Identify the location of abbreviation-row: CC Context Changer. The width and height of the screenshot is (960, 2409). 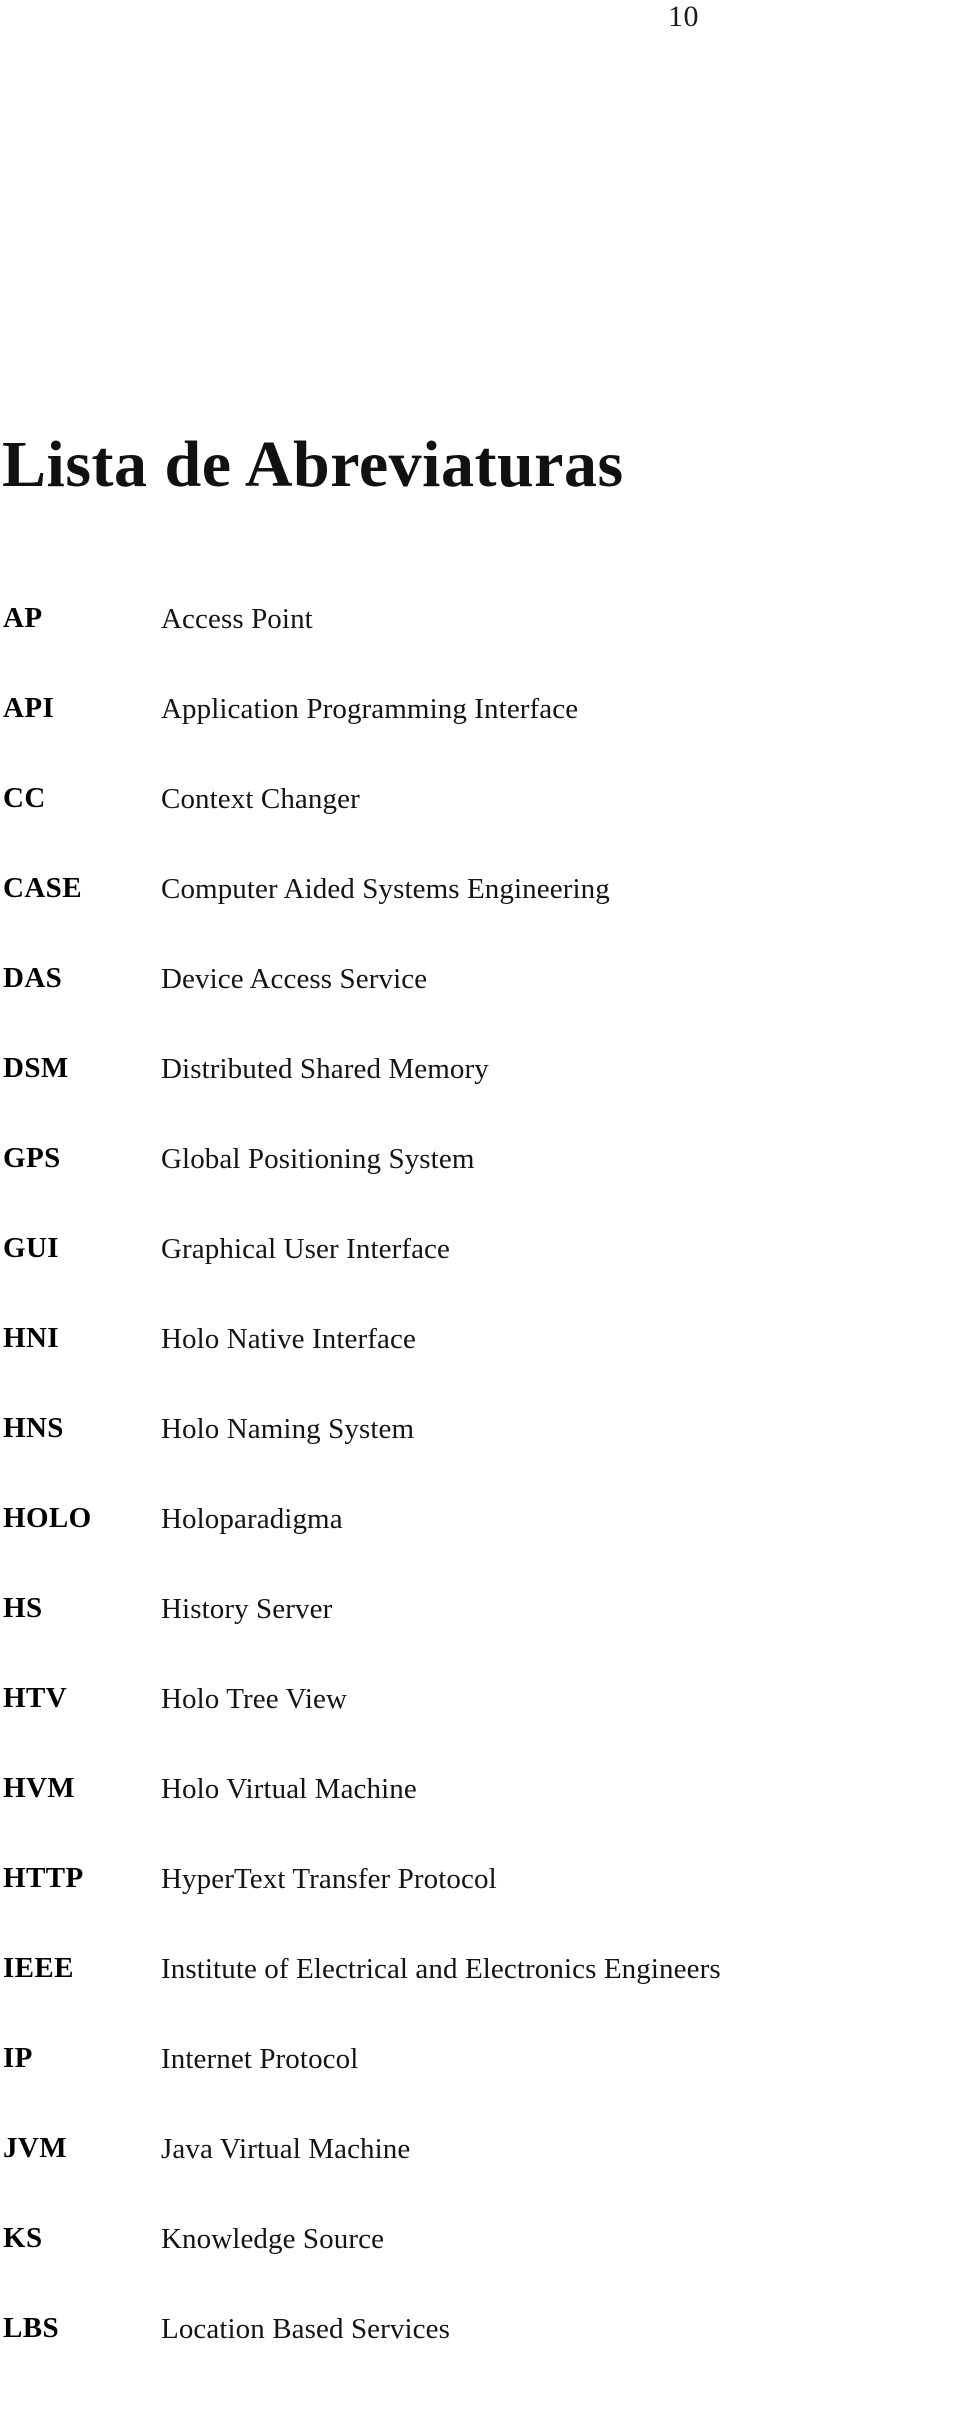
(480, 825).